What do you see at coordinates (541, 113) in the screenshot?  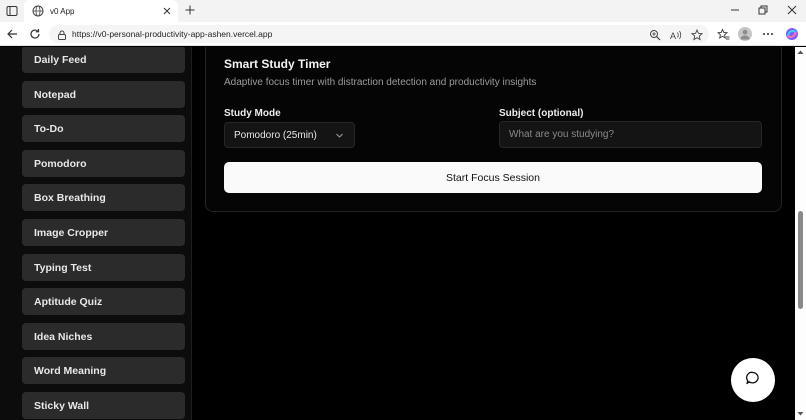 I see `subject-label: Subject (optional)` at bounding box center [541, 113].